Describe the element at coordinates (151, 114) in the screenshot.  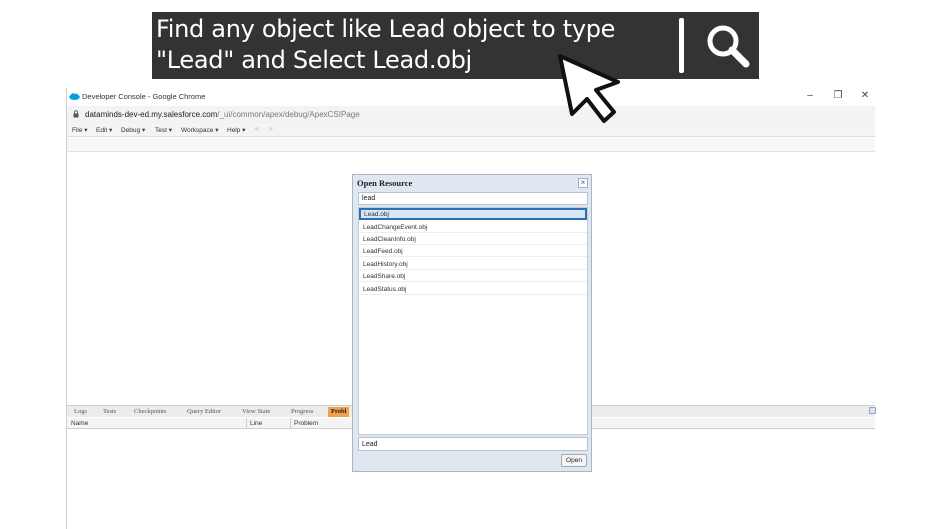
I see `url-host: dataminds-dev-ed.my.salesforce.com` at that location.